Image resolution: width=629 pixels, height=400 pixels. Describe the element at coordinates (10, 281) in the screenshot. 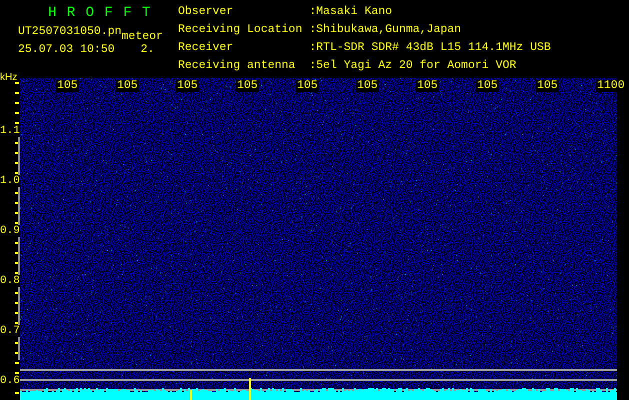

I see `axis-label: 0.8` at that location.